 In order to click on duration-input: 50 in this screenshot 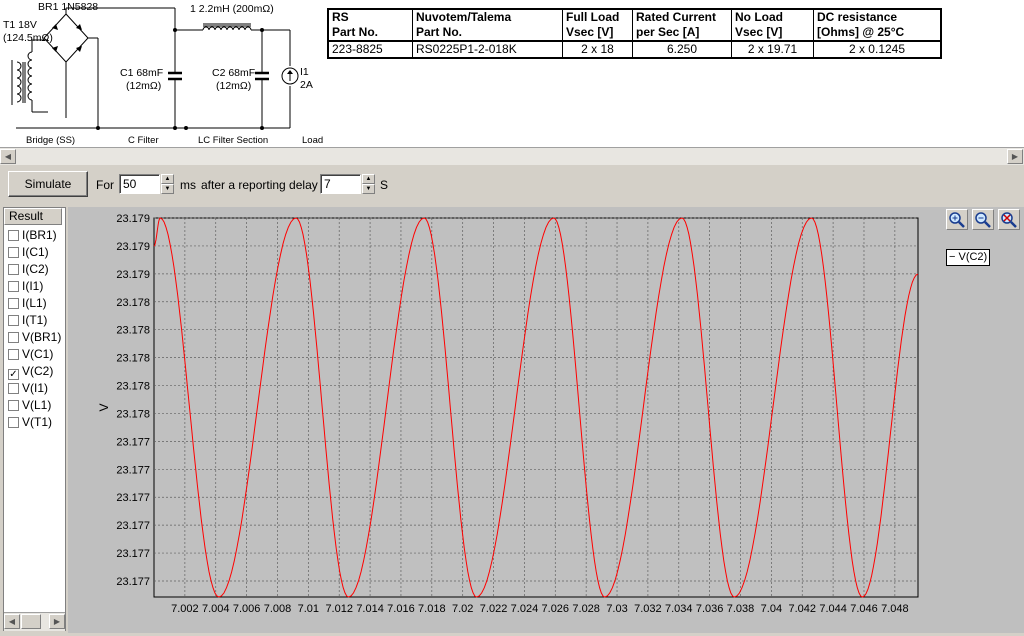, I will do `click(139, 184)`.